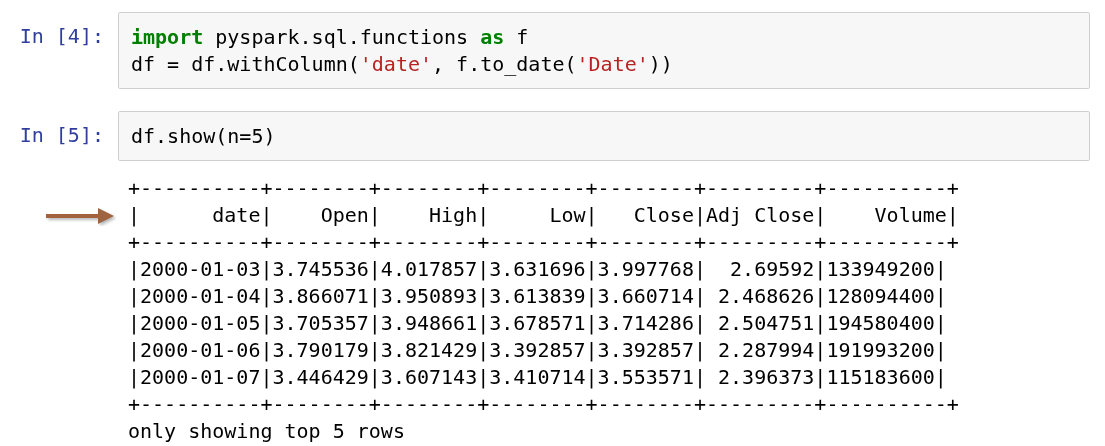  Describe the element at coordinates (61, 36) in the screenshot. I see `input-prompt: In [4]:` at that location.